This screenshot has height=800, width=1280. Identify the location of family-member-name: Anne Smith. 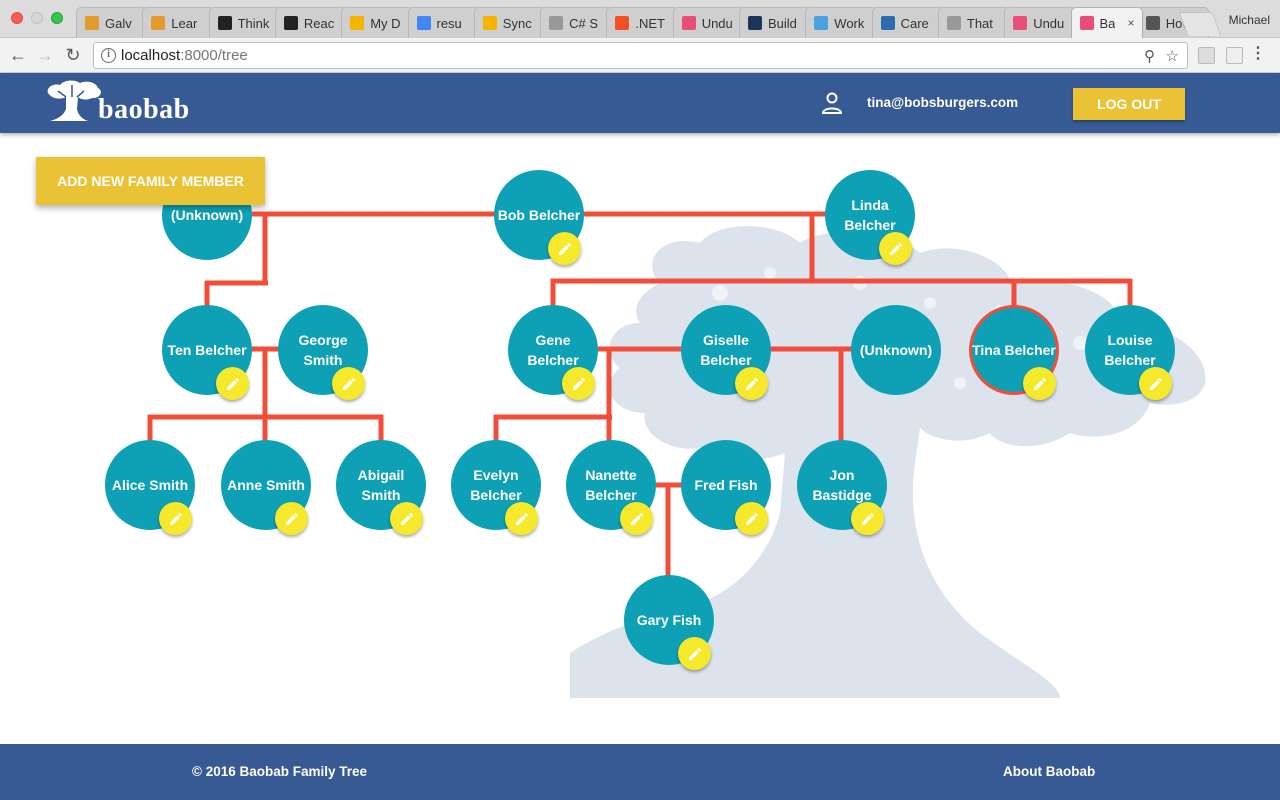
(266, 485).